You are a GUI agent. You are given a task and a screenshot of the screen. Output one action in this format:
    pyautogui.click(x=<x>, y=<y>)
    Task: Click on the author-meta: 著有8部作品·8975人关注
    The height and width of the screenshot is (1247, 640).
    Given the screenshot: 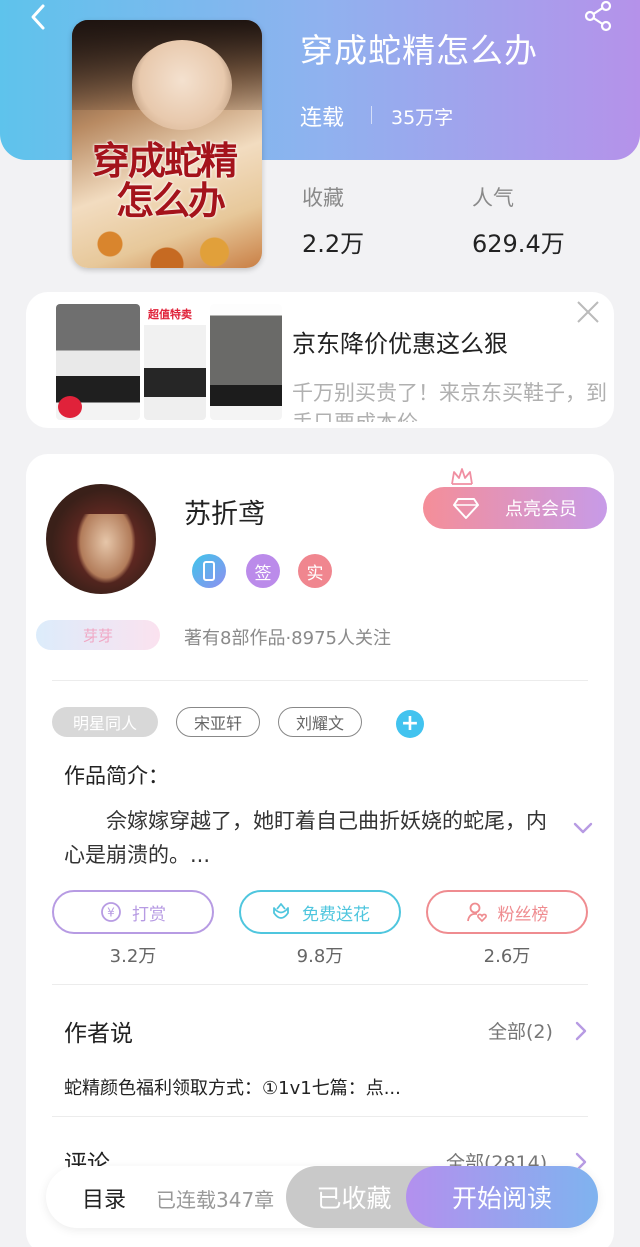 What is the action you would take?
    pyautogui.click(x=287, y=638)
    